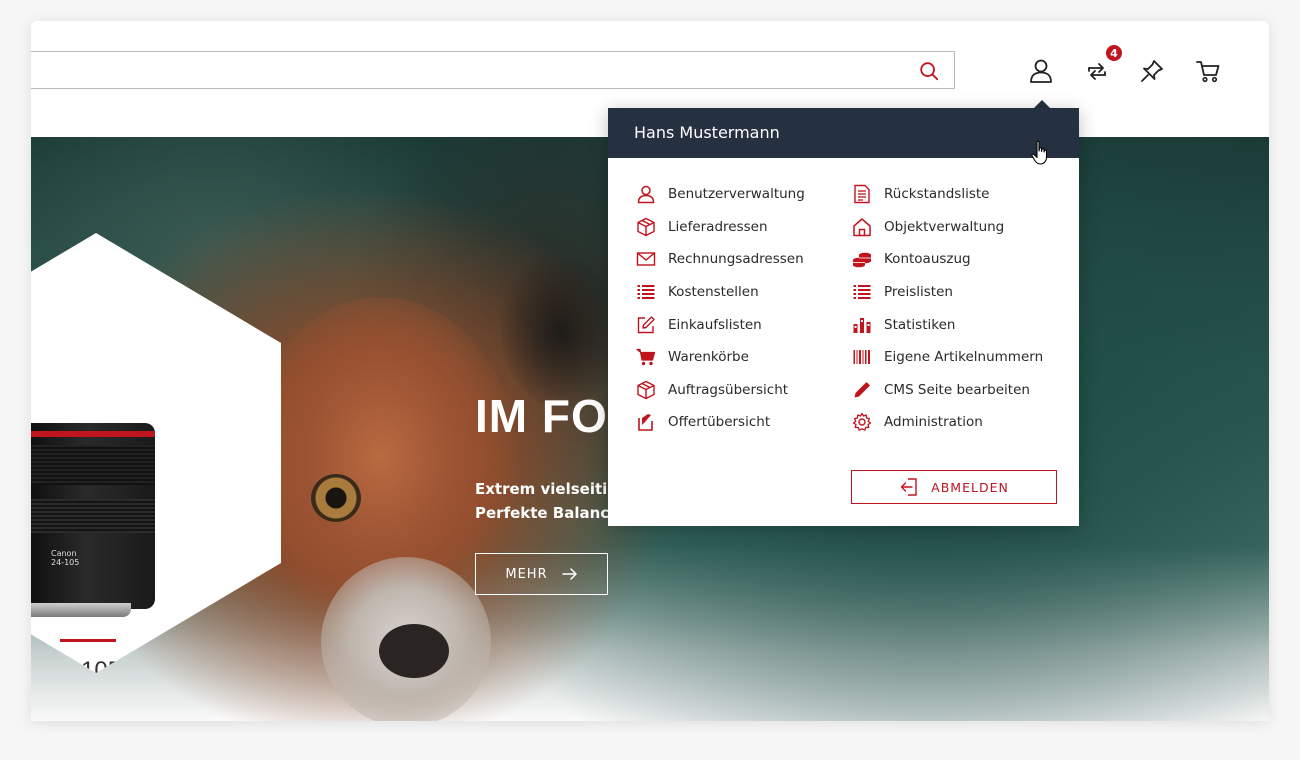  I want to click on logout-icon, so click(908, 487).